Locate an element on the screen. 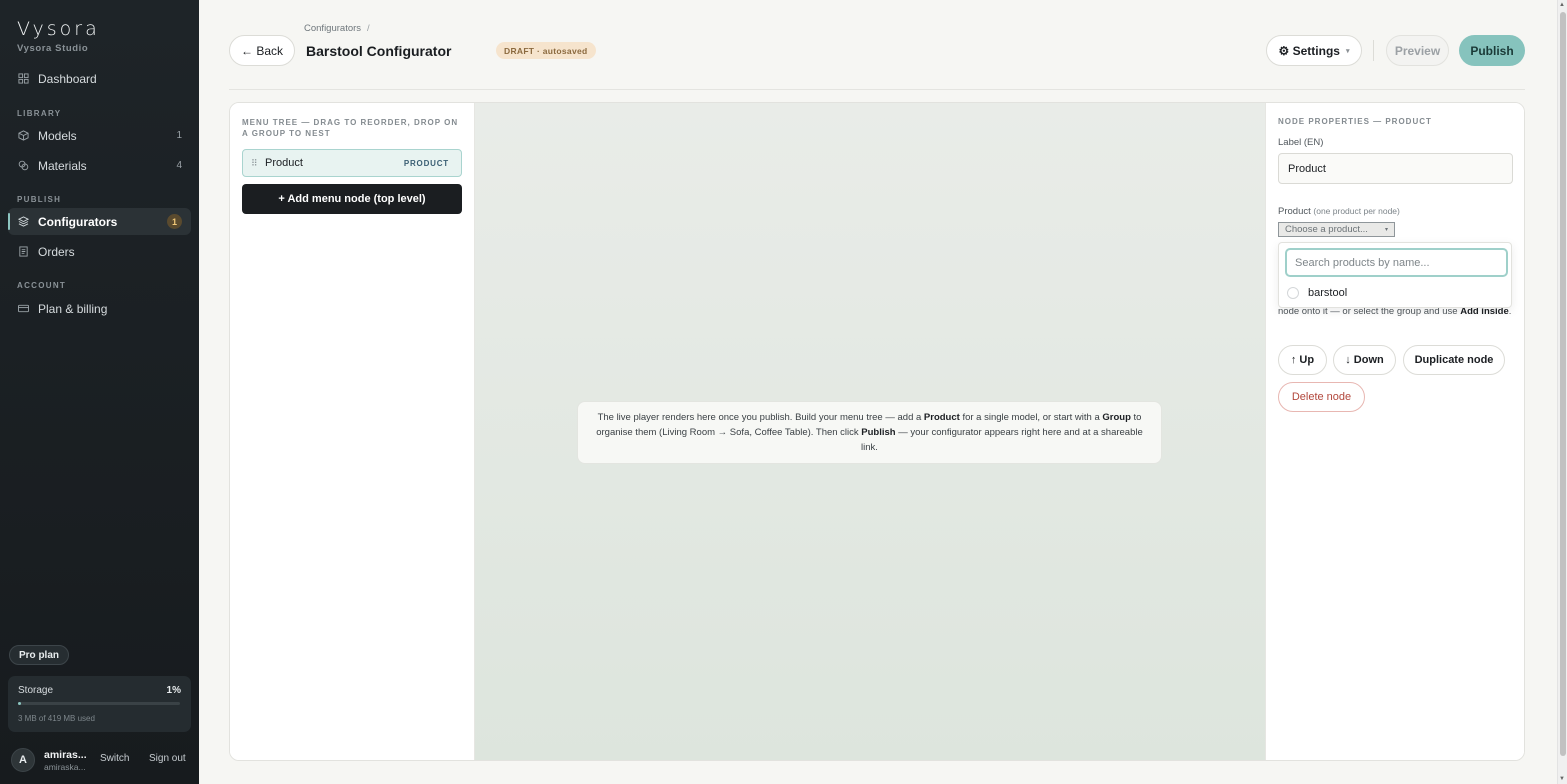 This screenshot has width=1567, height=784. switch-account-button: Switch is located at coordinates (114, 758).